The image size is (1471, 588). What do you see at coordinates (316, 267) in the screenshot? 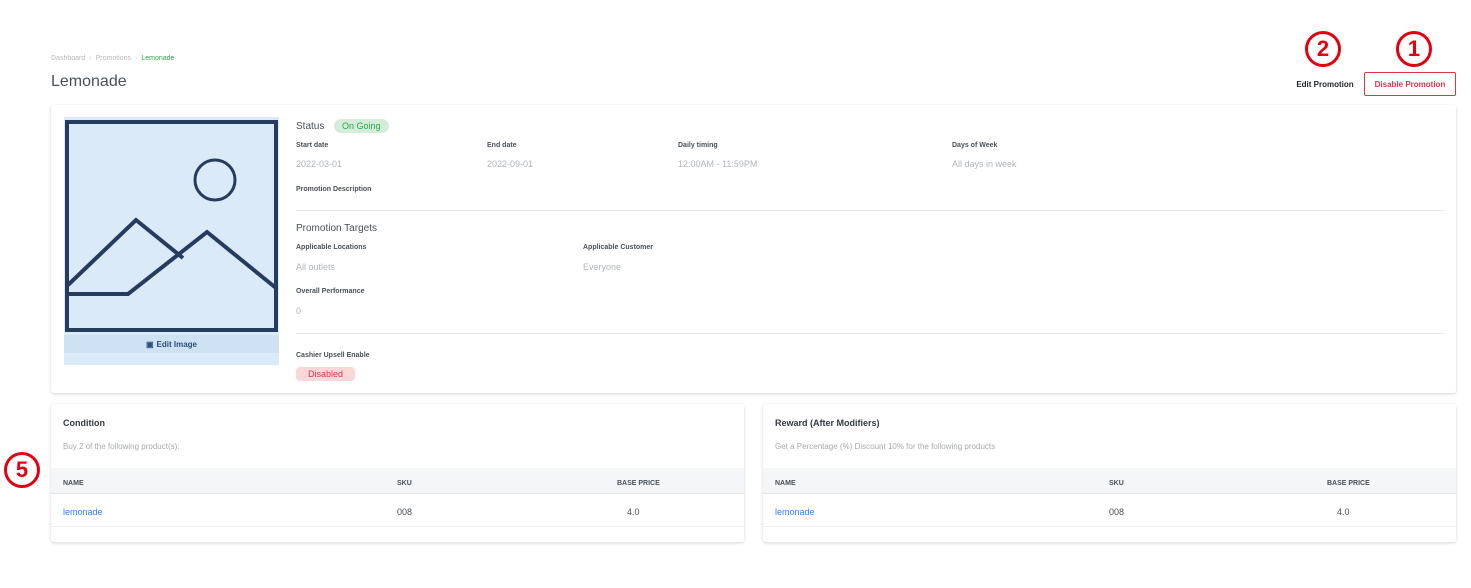
I see `applicable-locations-value: All outlets` at bounding box center [316, 267].